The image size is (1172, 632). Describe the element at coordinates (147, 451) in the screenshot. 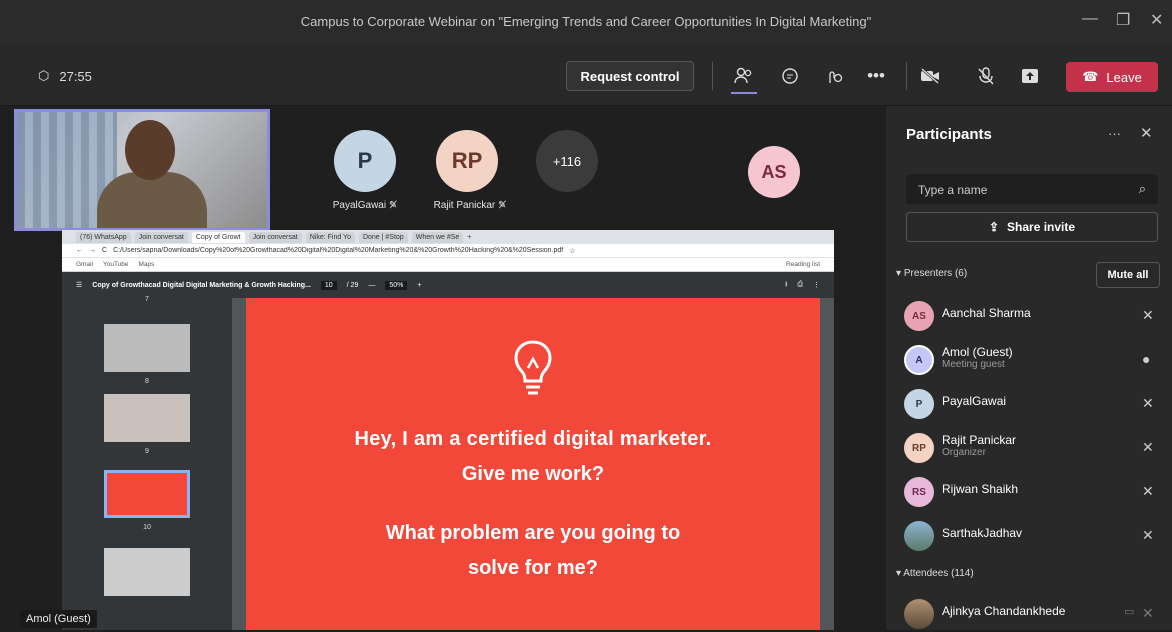

I see `thumb-number: 9` at that location.